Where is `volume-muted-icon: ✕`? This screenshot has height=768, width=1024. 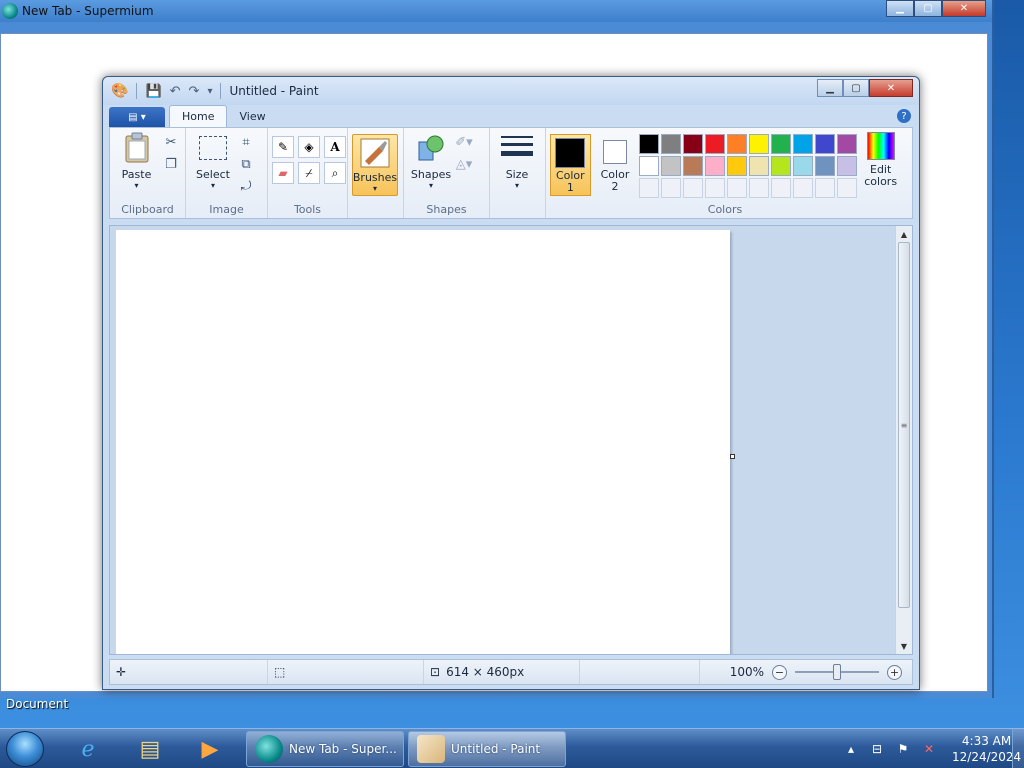 volume-muted-icon: ✕ is located at coordinates (929, 749).